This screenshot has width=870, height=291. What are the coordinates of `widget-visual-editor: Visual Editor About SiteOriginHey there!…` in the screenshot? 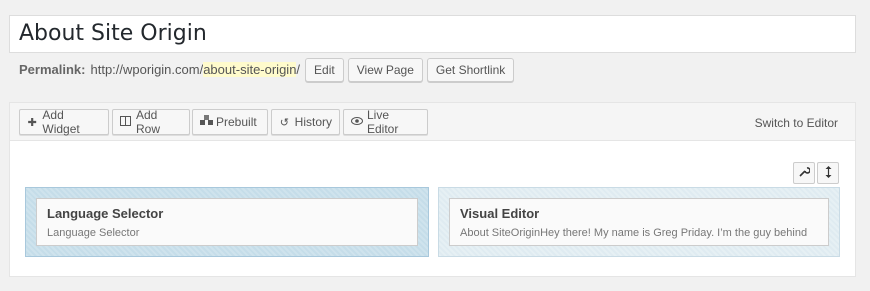 It's located at (639, 222).